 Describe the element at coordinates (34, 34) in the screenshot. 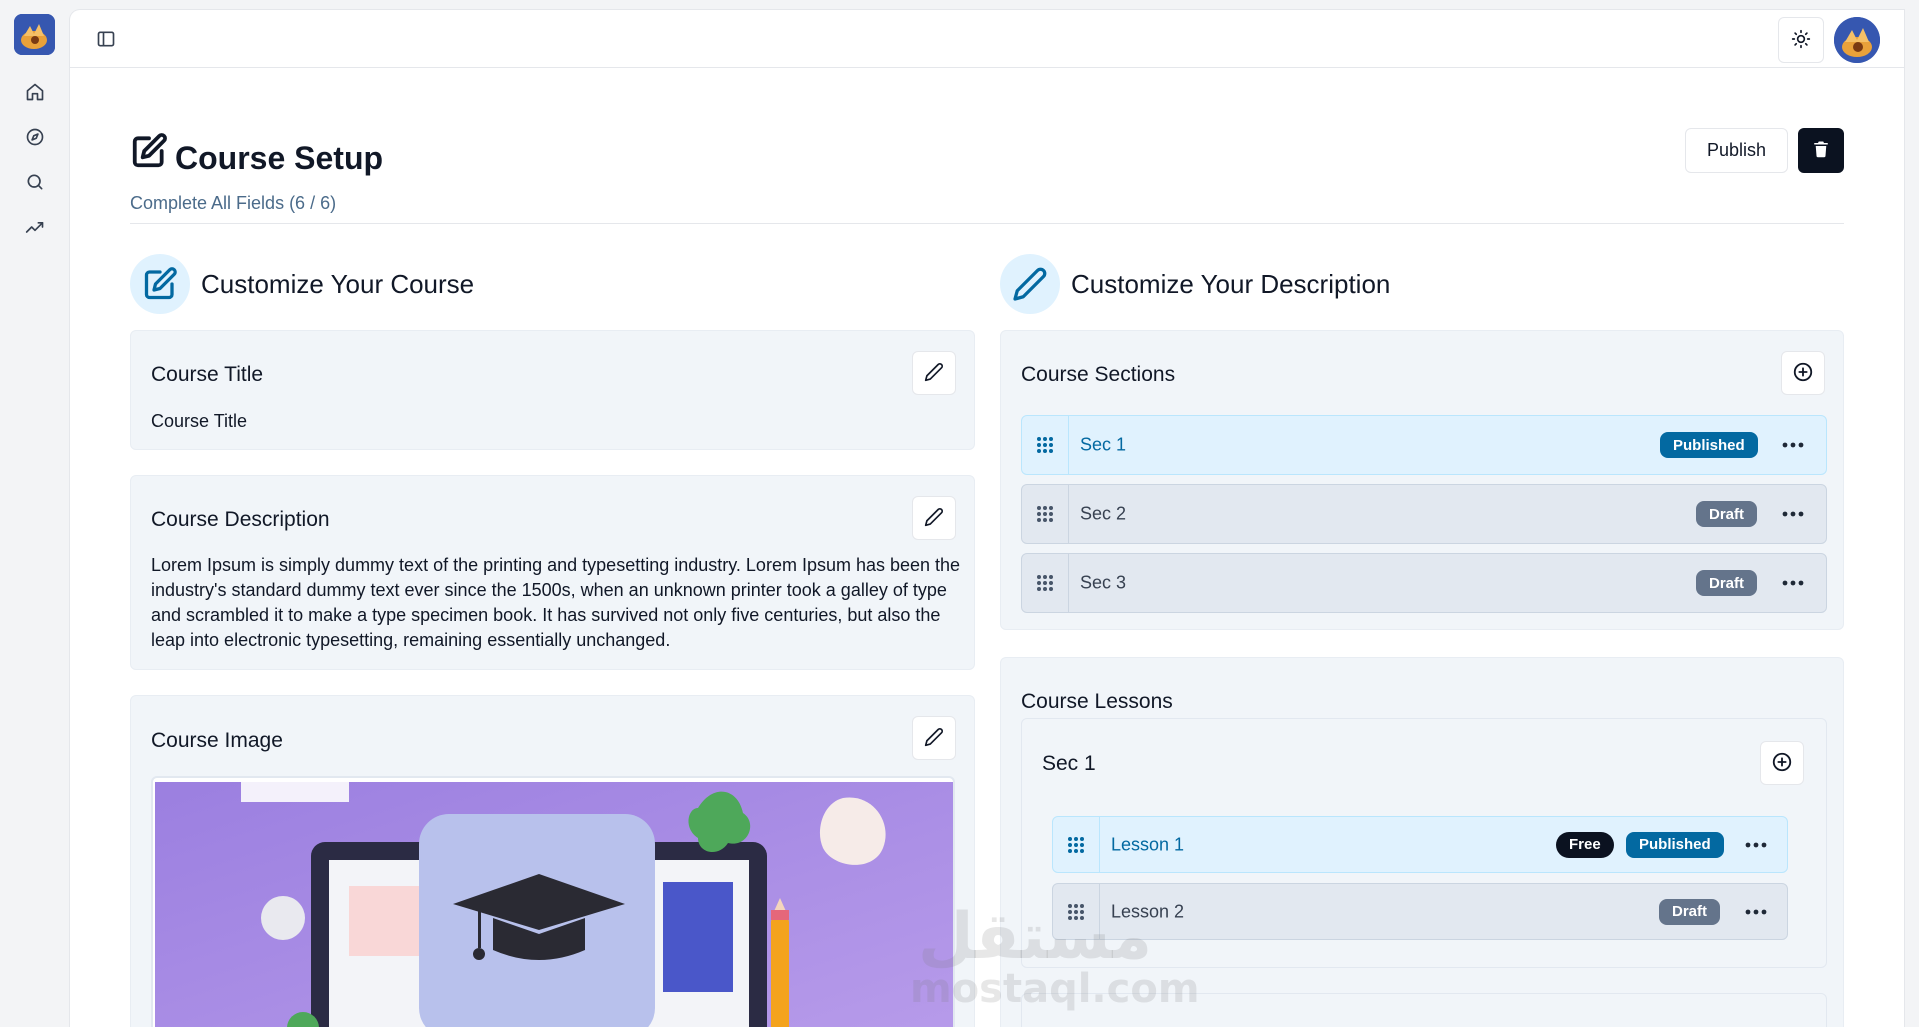

I see `app-logo` at that location.